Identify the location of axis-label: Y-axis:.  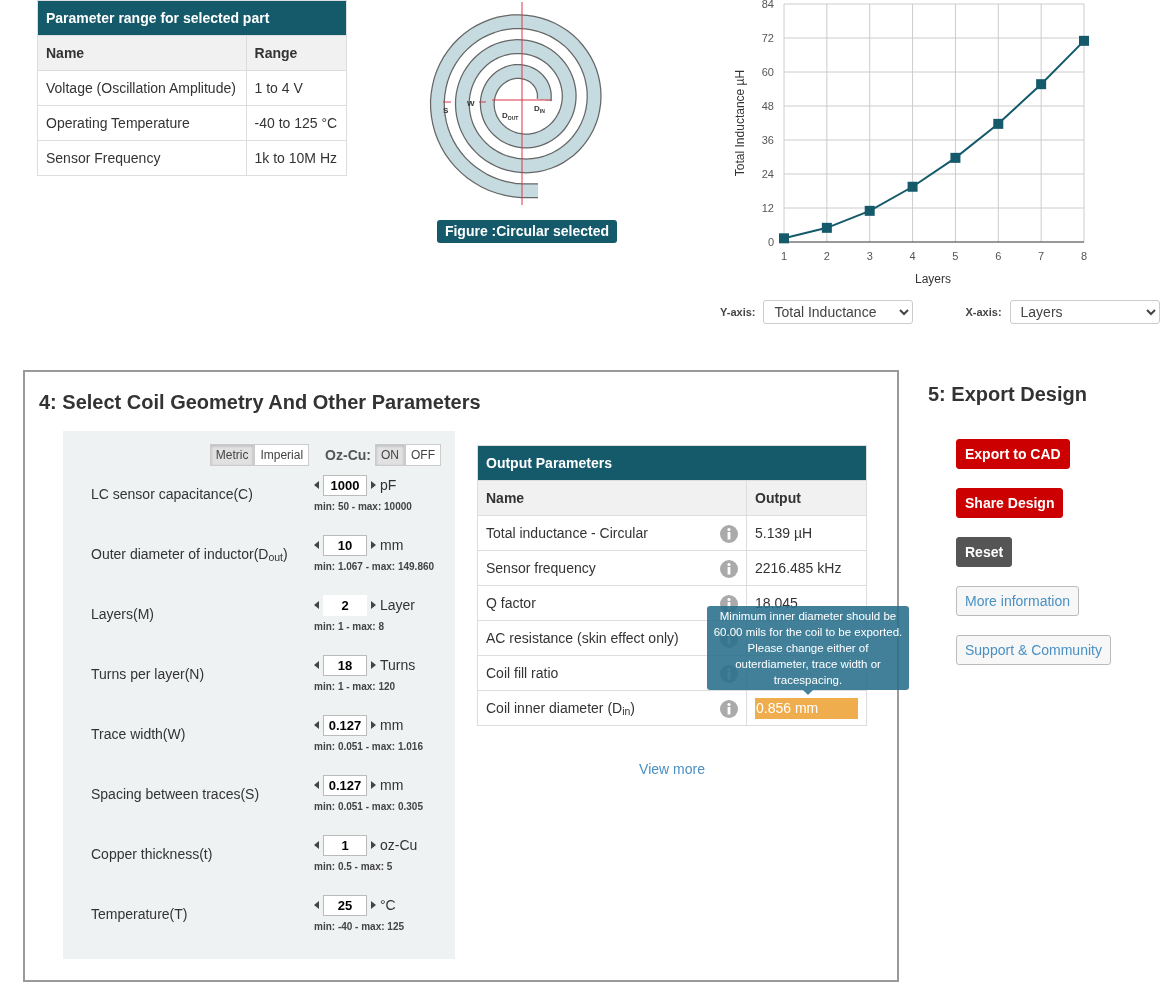
(738, 312).